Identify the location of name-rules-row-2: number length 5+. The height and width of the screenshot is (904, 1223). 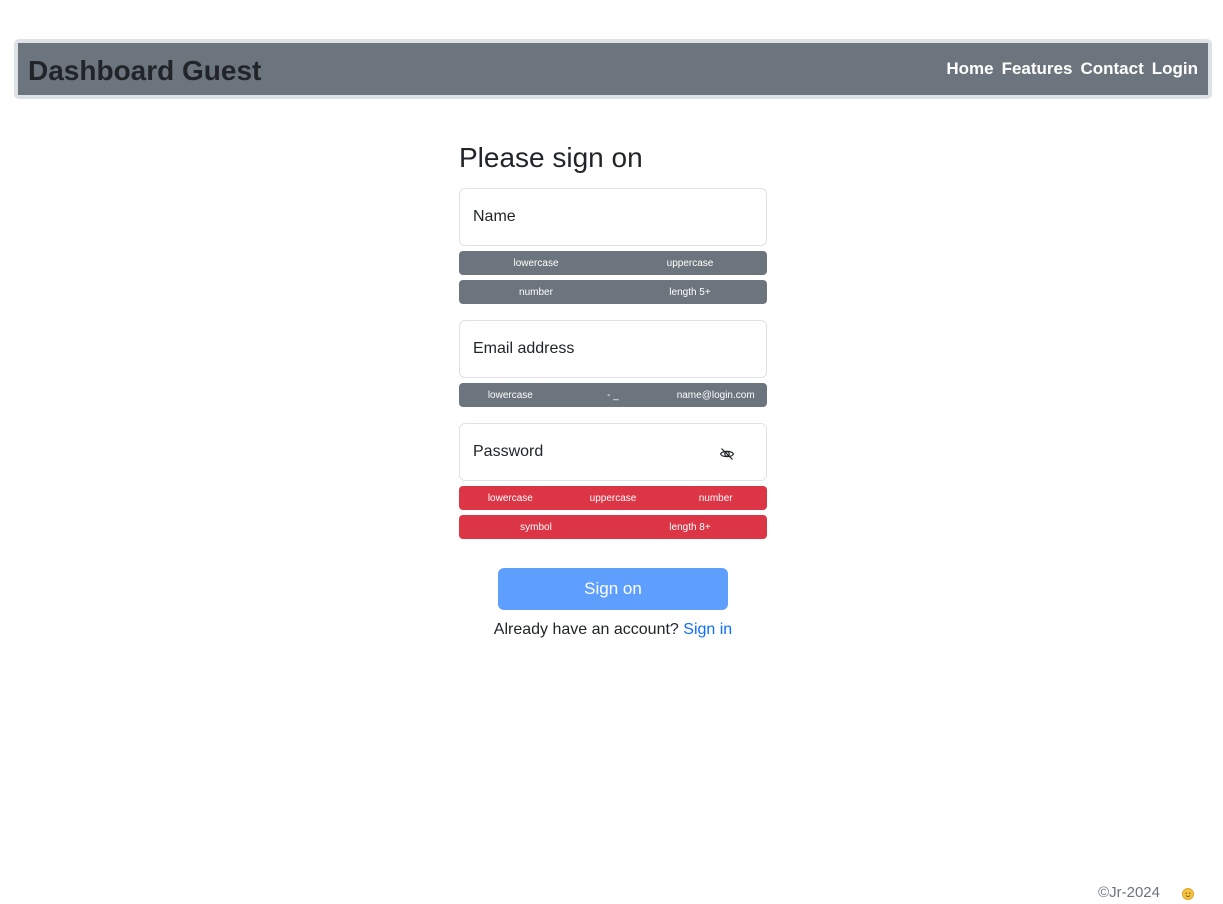
(613, 292).